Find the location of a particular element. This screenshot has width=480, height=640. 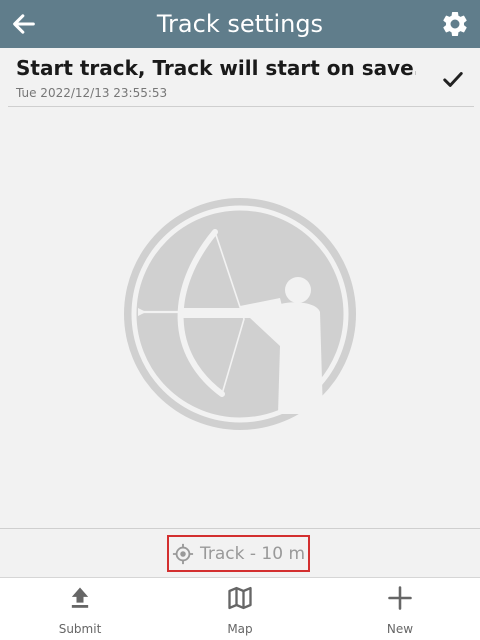

plus-icon is located at coordinates (400, 598).